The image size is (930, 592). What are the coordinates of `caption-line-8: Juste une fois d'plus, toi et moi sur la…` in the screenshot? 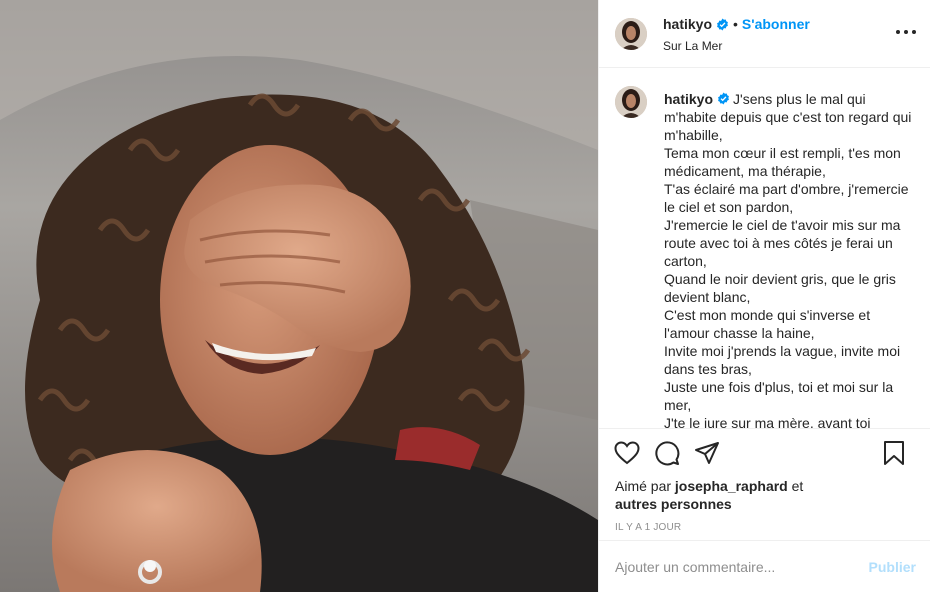 It's located at (779, 396).